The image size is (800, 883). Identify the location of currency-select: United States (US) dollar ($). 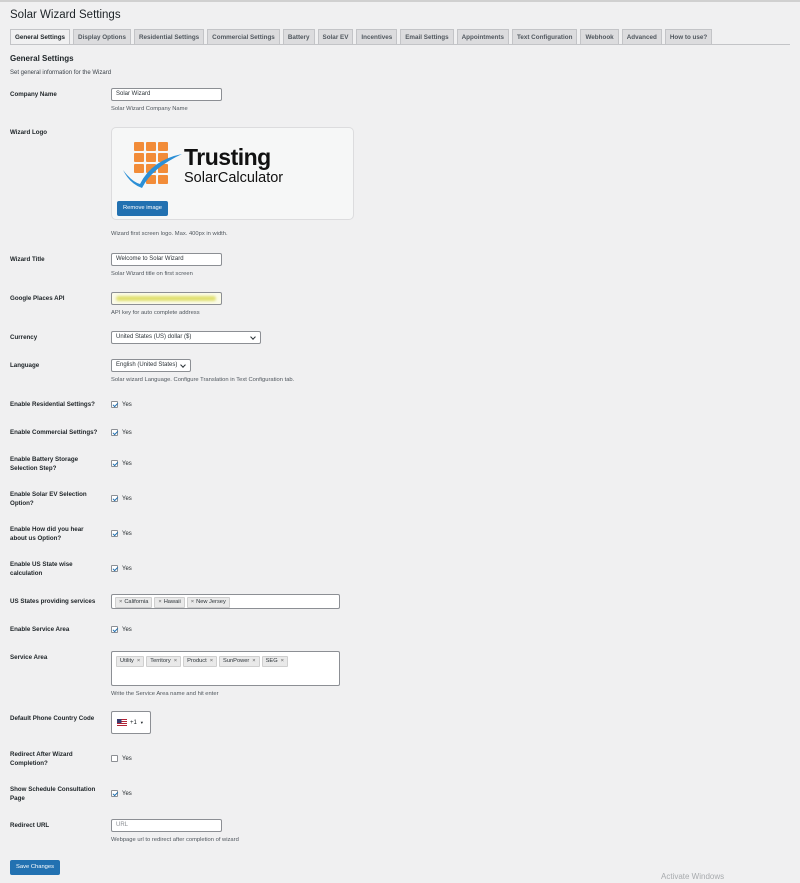
(186, 337).